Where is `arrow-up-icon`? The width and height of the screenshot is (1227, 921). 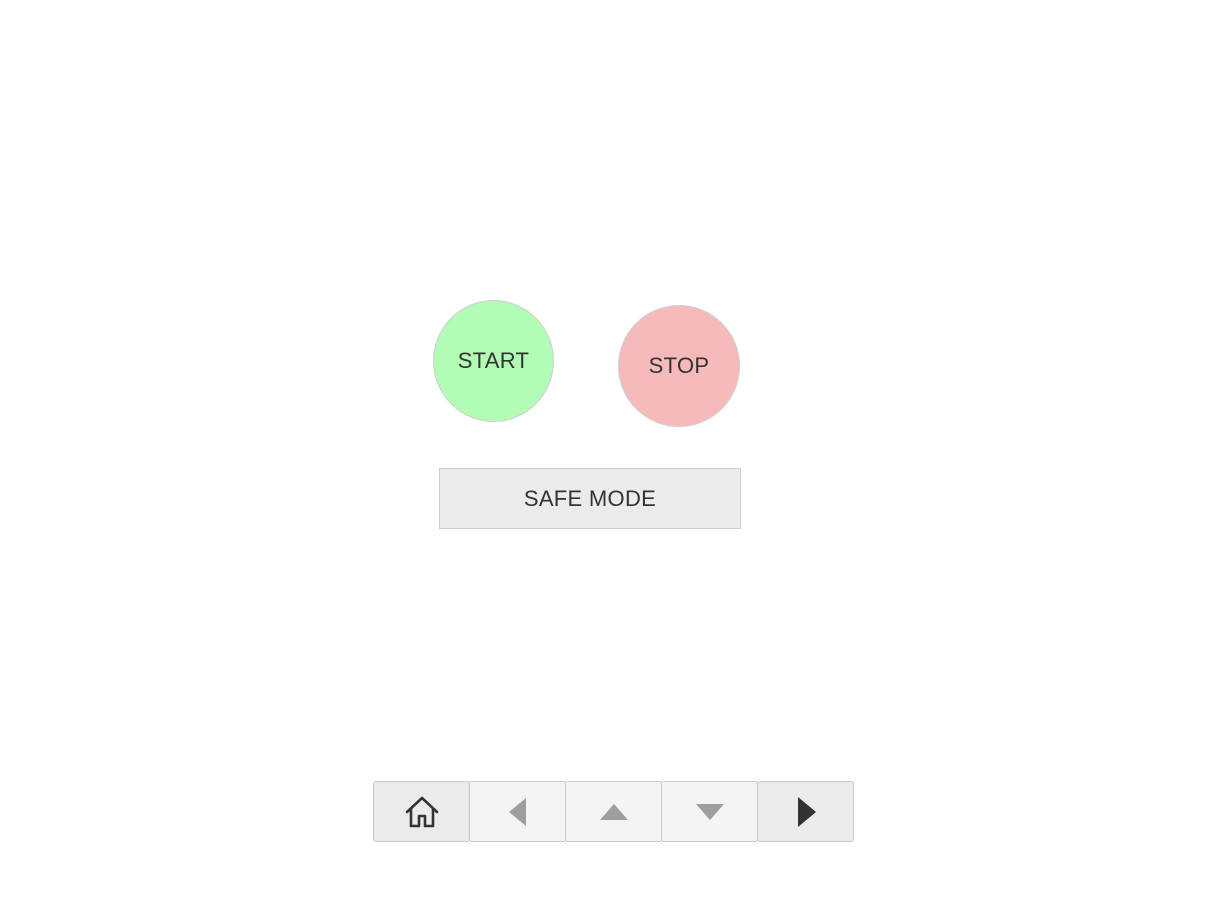
arrow-up-icon is located at coordinates (614, 812).